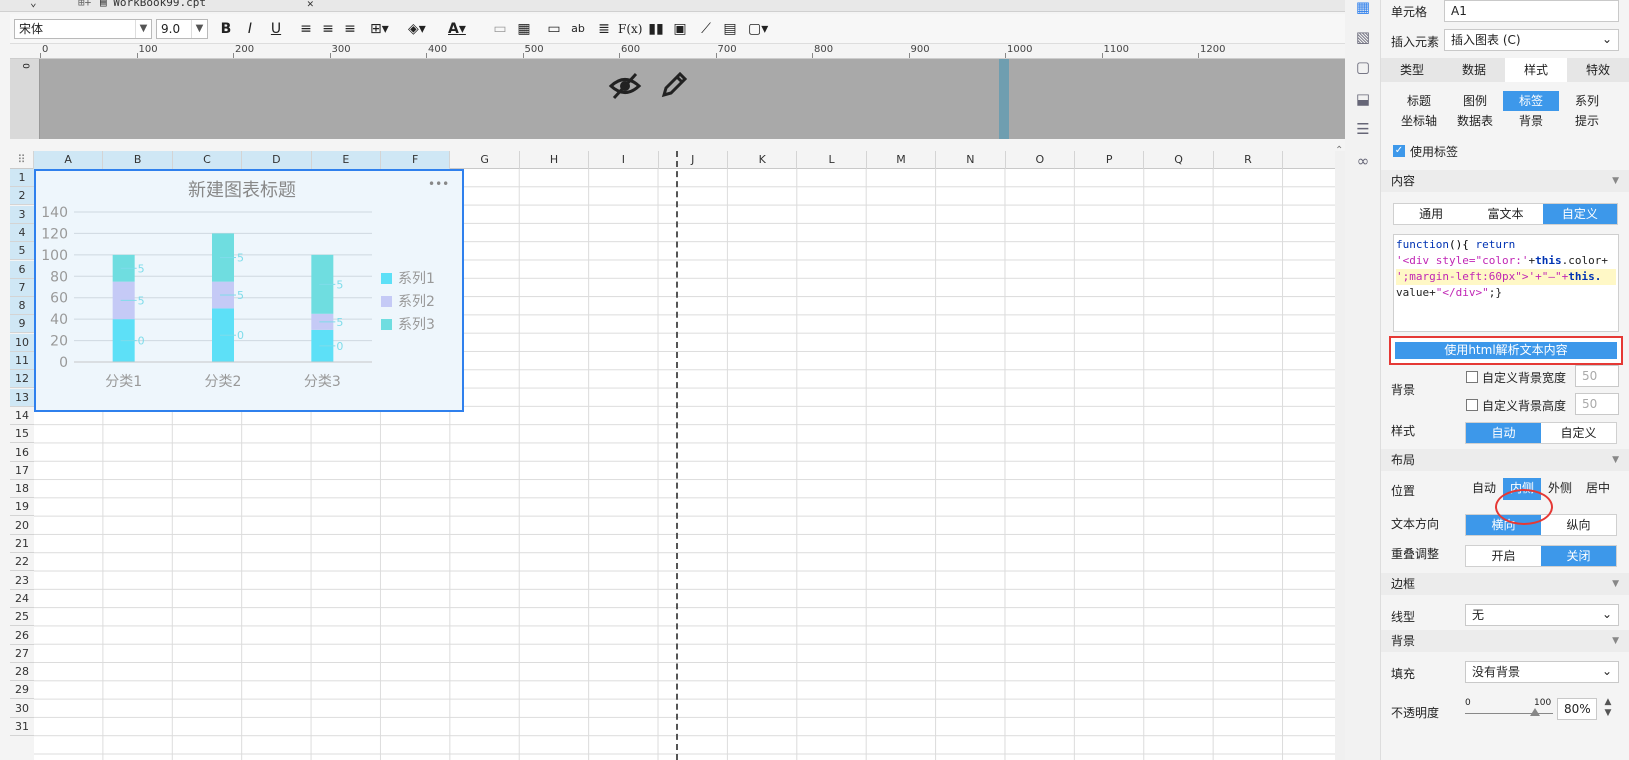  I want to click on row-header-17: 17, so click(22, 470).